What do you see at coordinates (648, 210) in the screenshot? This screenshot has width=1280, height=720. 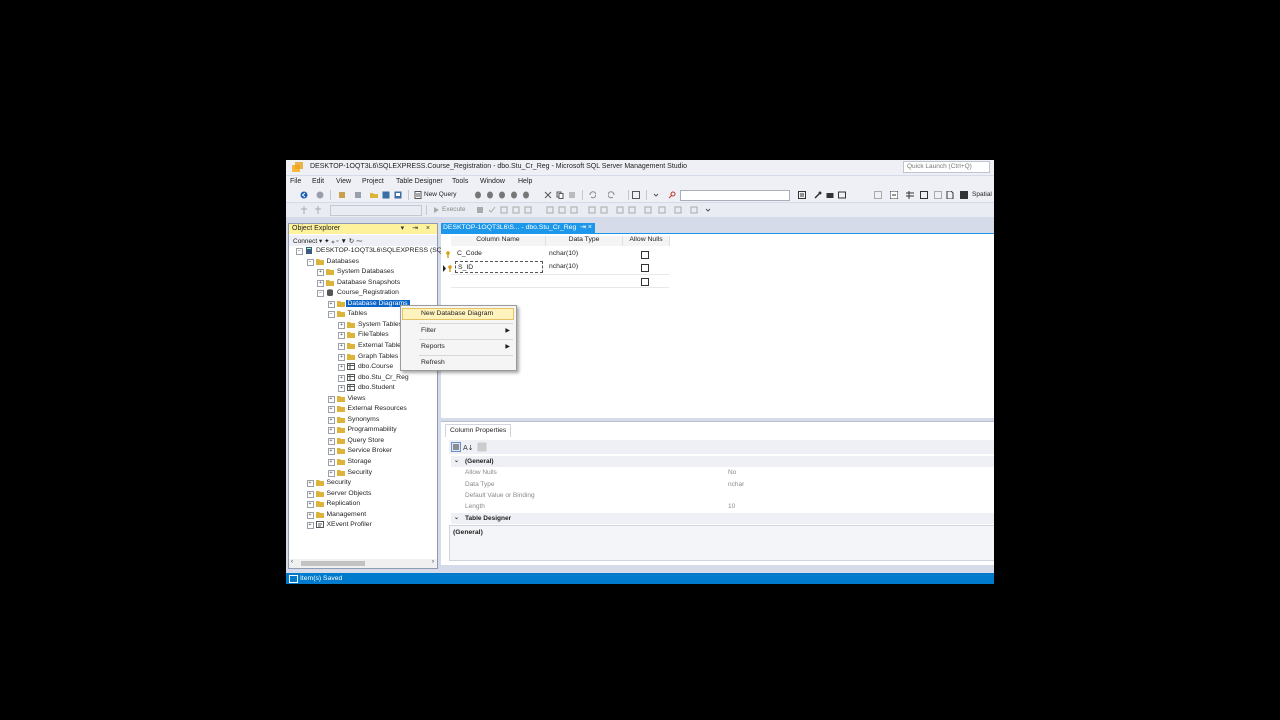 I see `specify-values-icon` at bounding box center [648, 210].